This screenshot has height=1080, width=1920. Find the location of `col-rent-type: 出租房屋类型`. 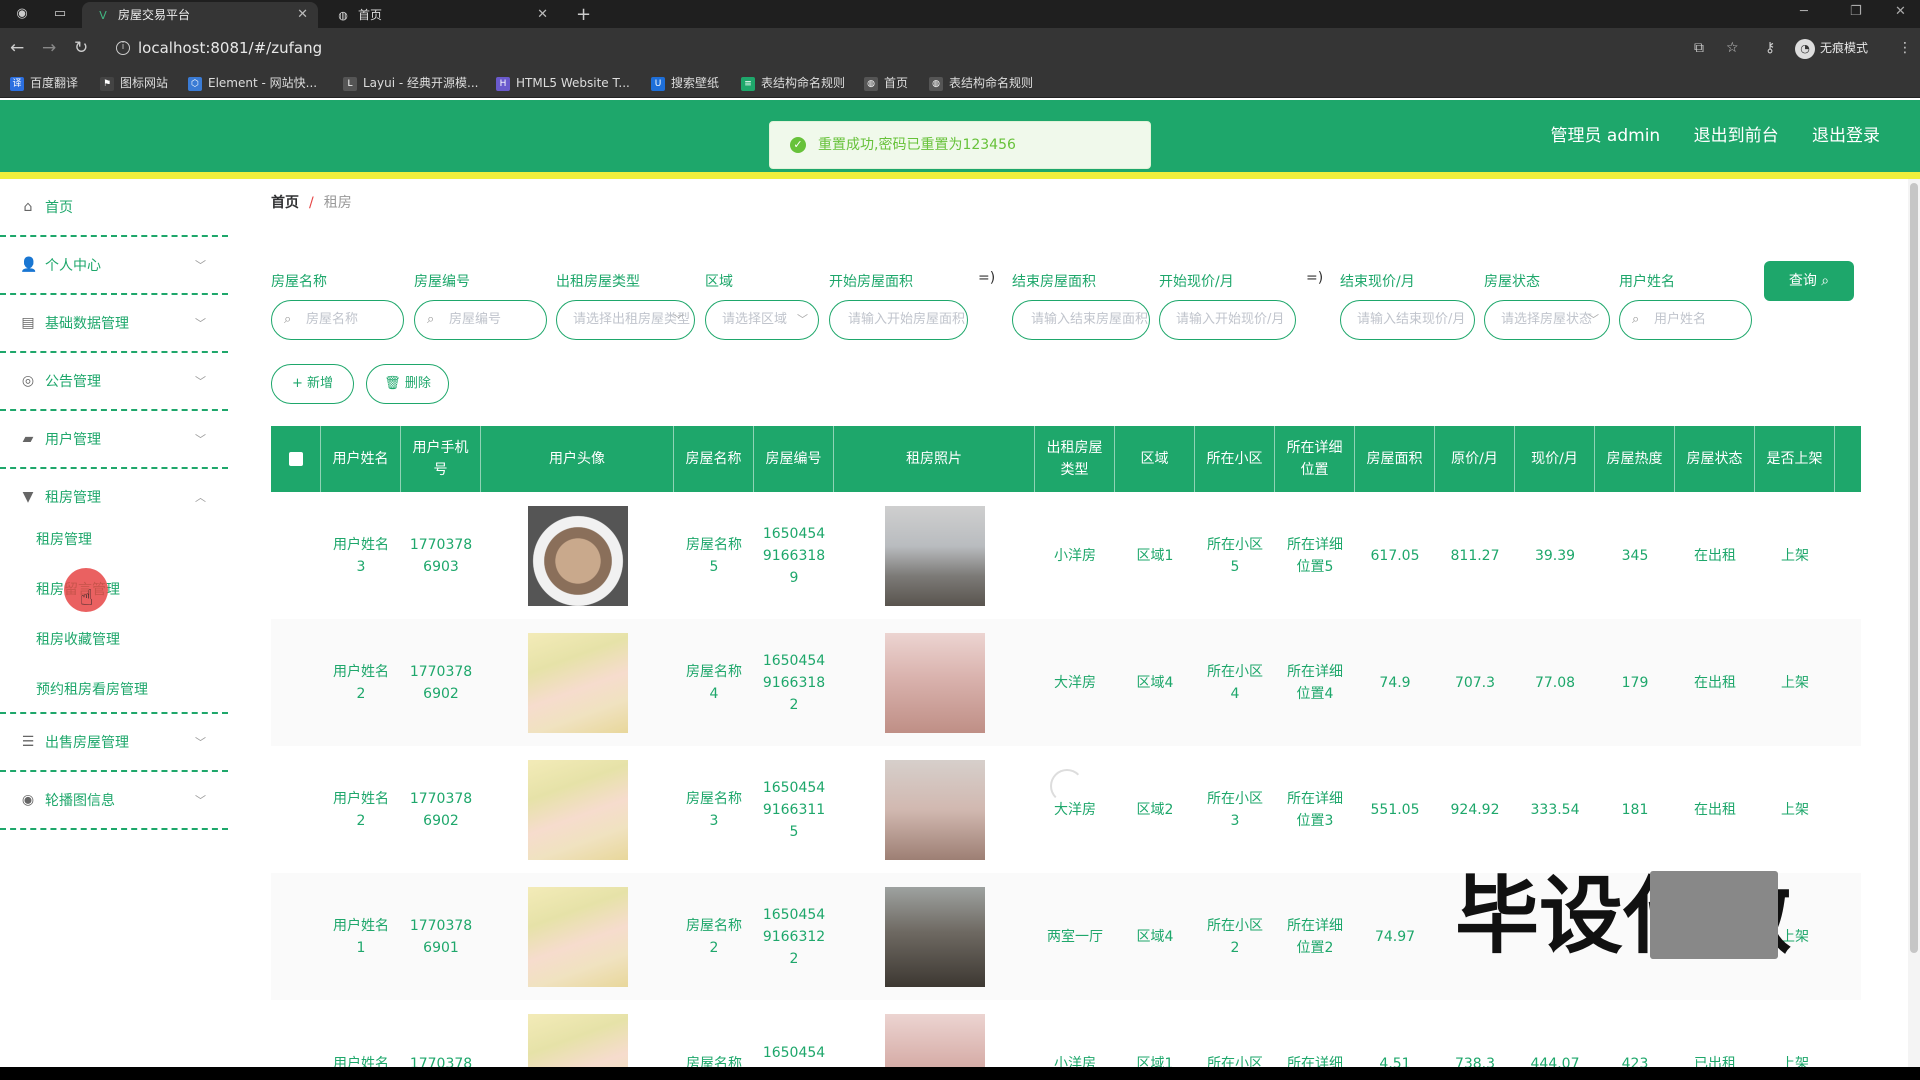

col-rent-type: 出租房屋类型 is located at coordinates (1075, 459).